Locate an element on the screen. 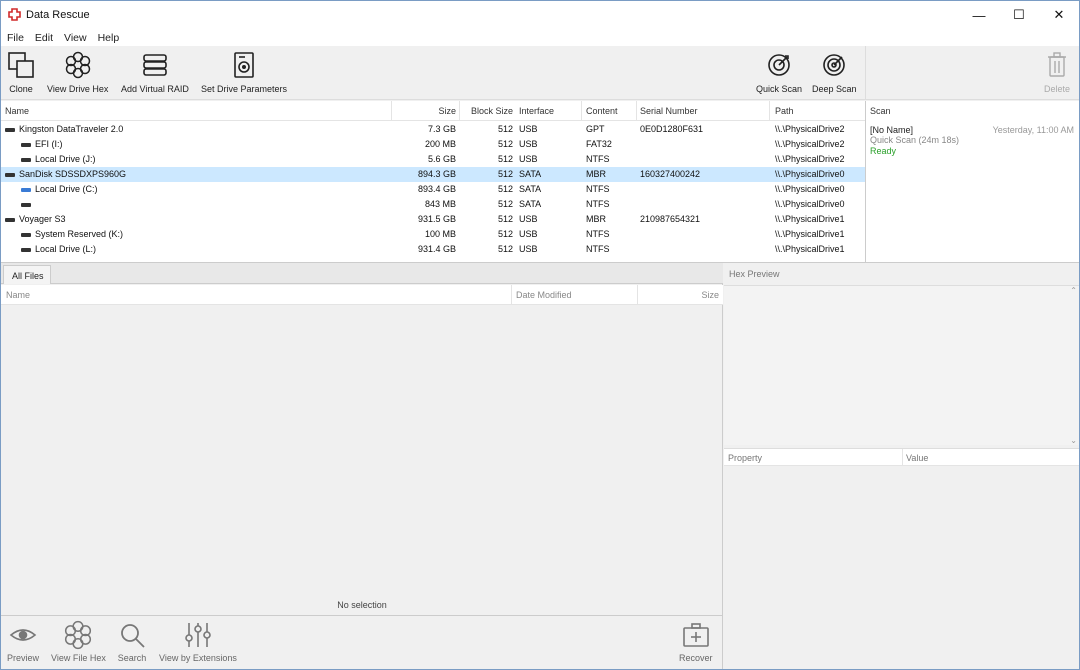 The height and width of the screenshot is (670, 1080). scan-header: Scan is located at coordinates (880, 111).